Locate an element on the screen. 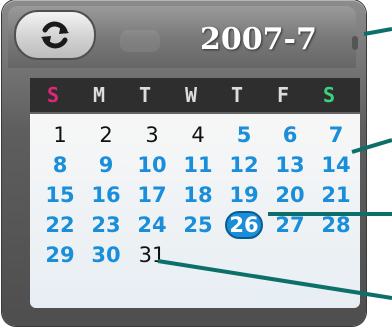 The width and height of the screenshot is (392, 328). refresh-button is located at coordinates (55, 35).